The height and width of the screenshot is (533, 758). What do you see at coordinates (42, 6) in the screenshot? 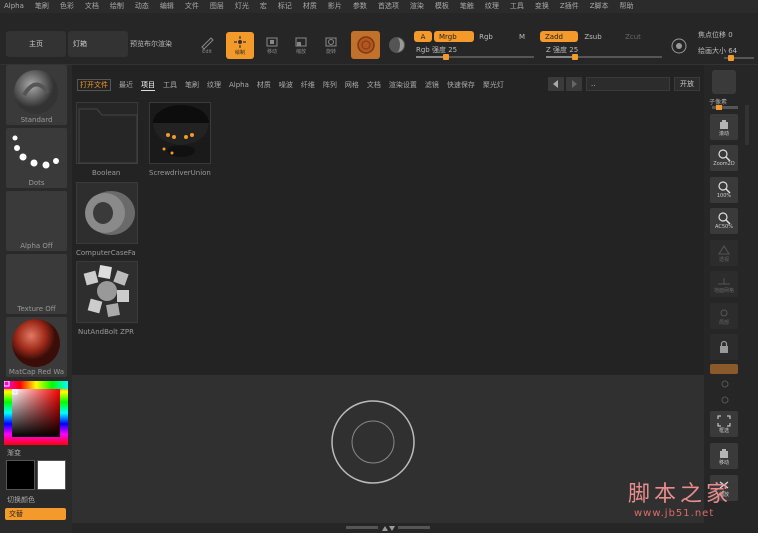
I see `menu-brush: 笔刷` at bounding box center [42, 6].